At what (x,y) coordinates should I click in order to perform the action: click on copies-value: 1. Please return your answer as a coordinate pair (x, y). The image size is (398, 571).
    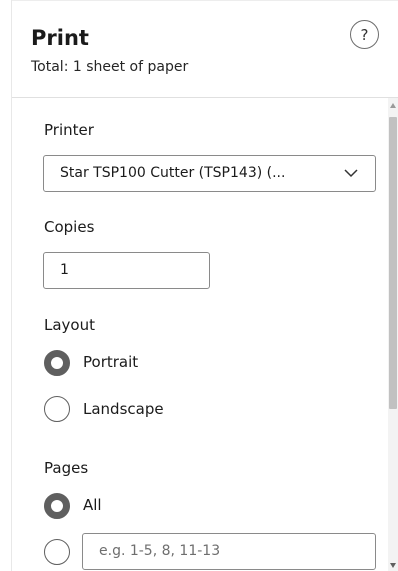
    Looking at the image, I should click on (64, 270).